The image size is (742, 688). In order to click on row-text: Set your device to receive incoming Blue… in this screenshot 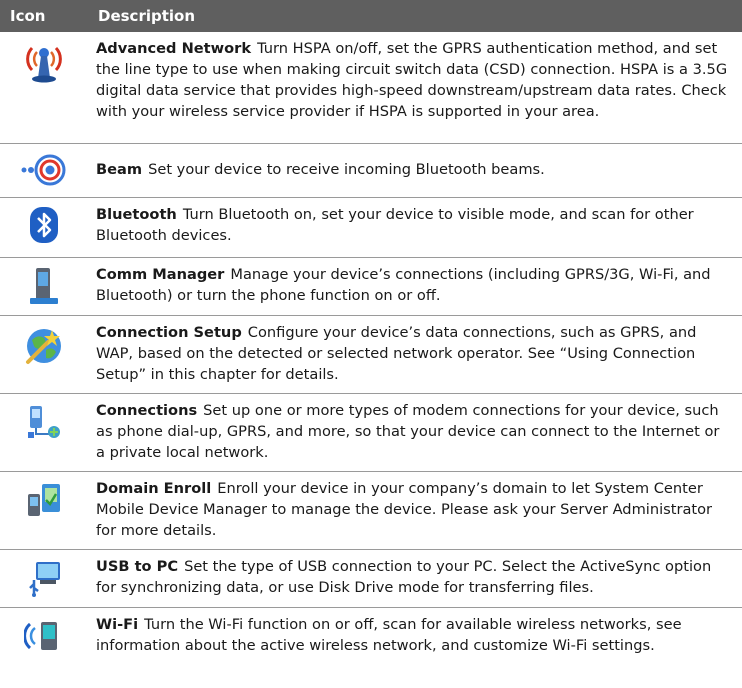, I will do `click(346, 169)`.